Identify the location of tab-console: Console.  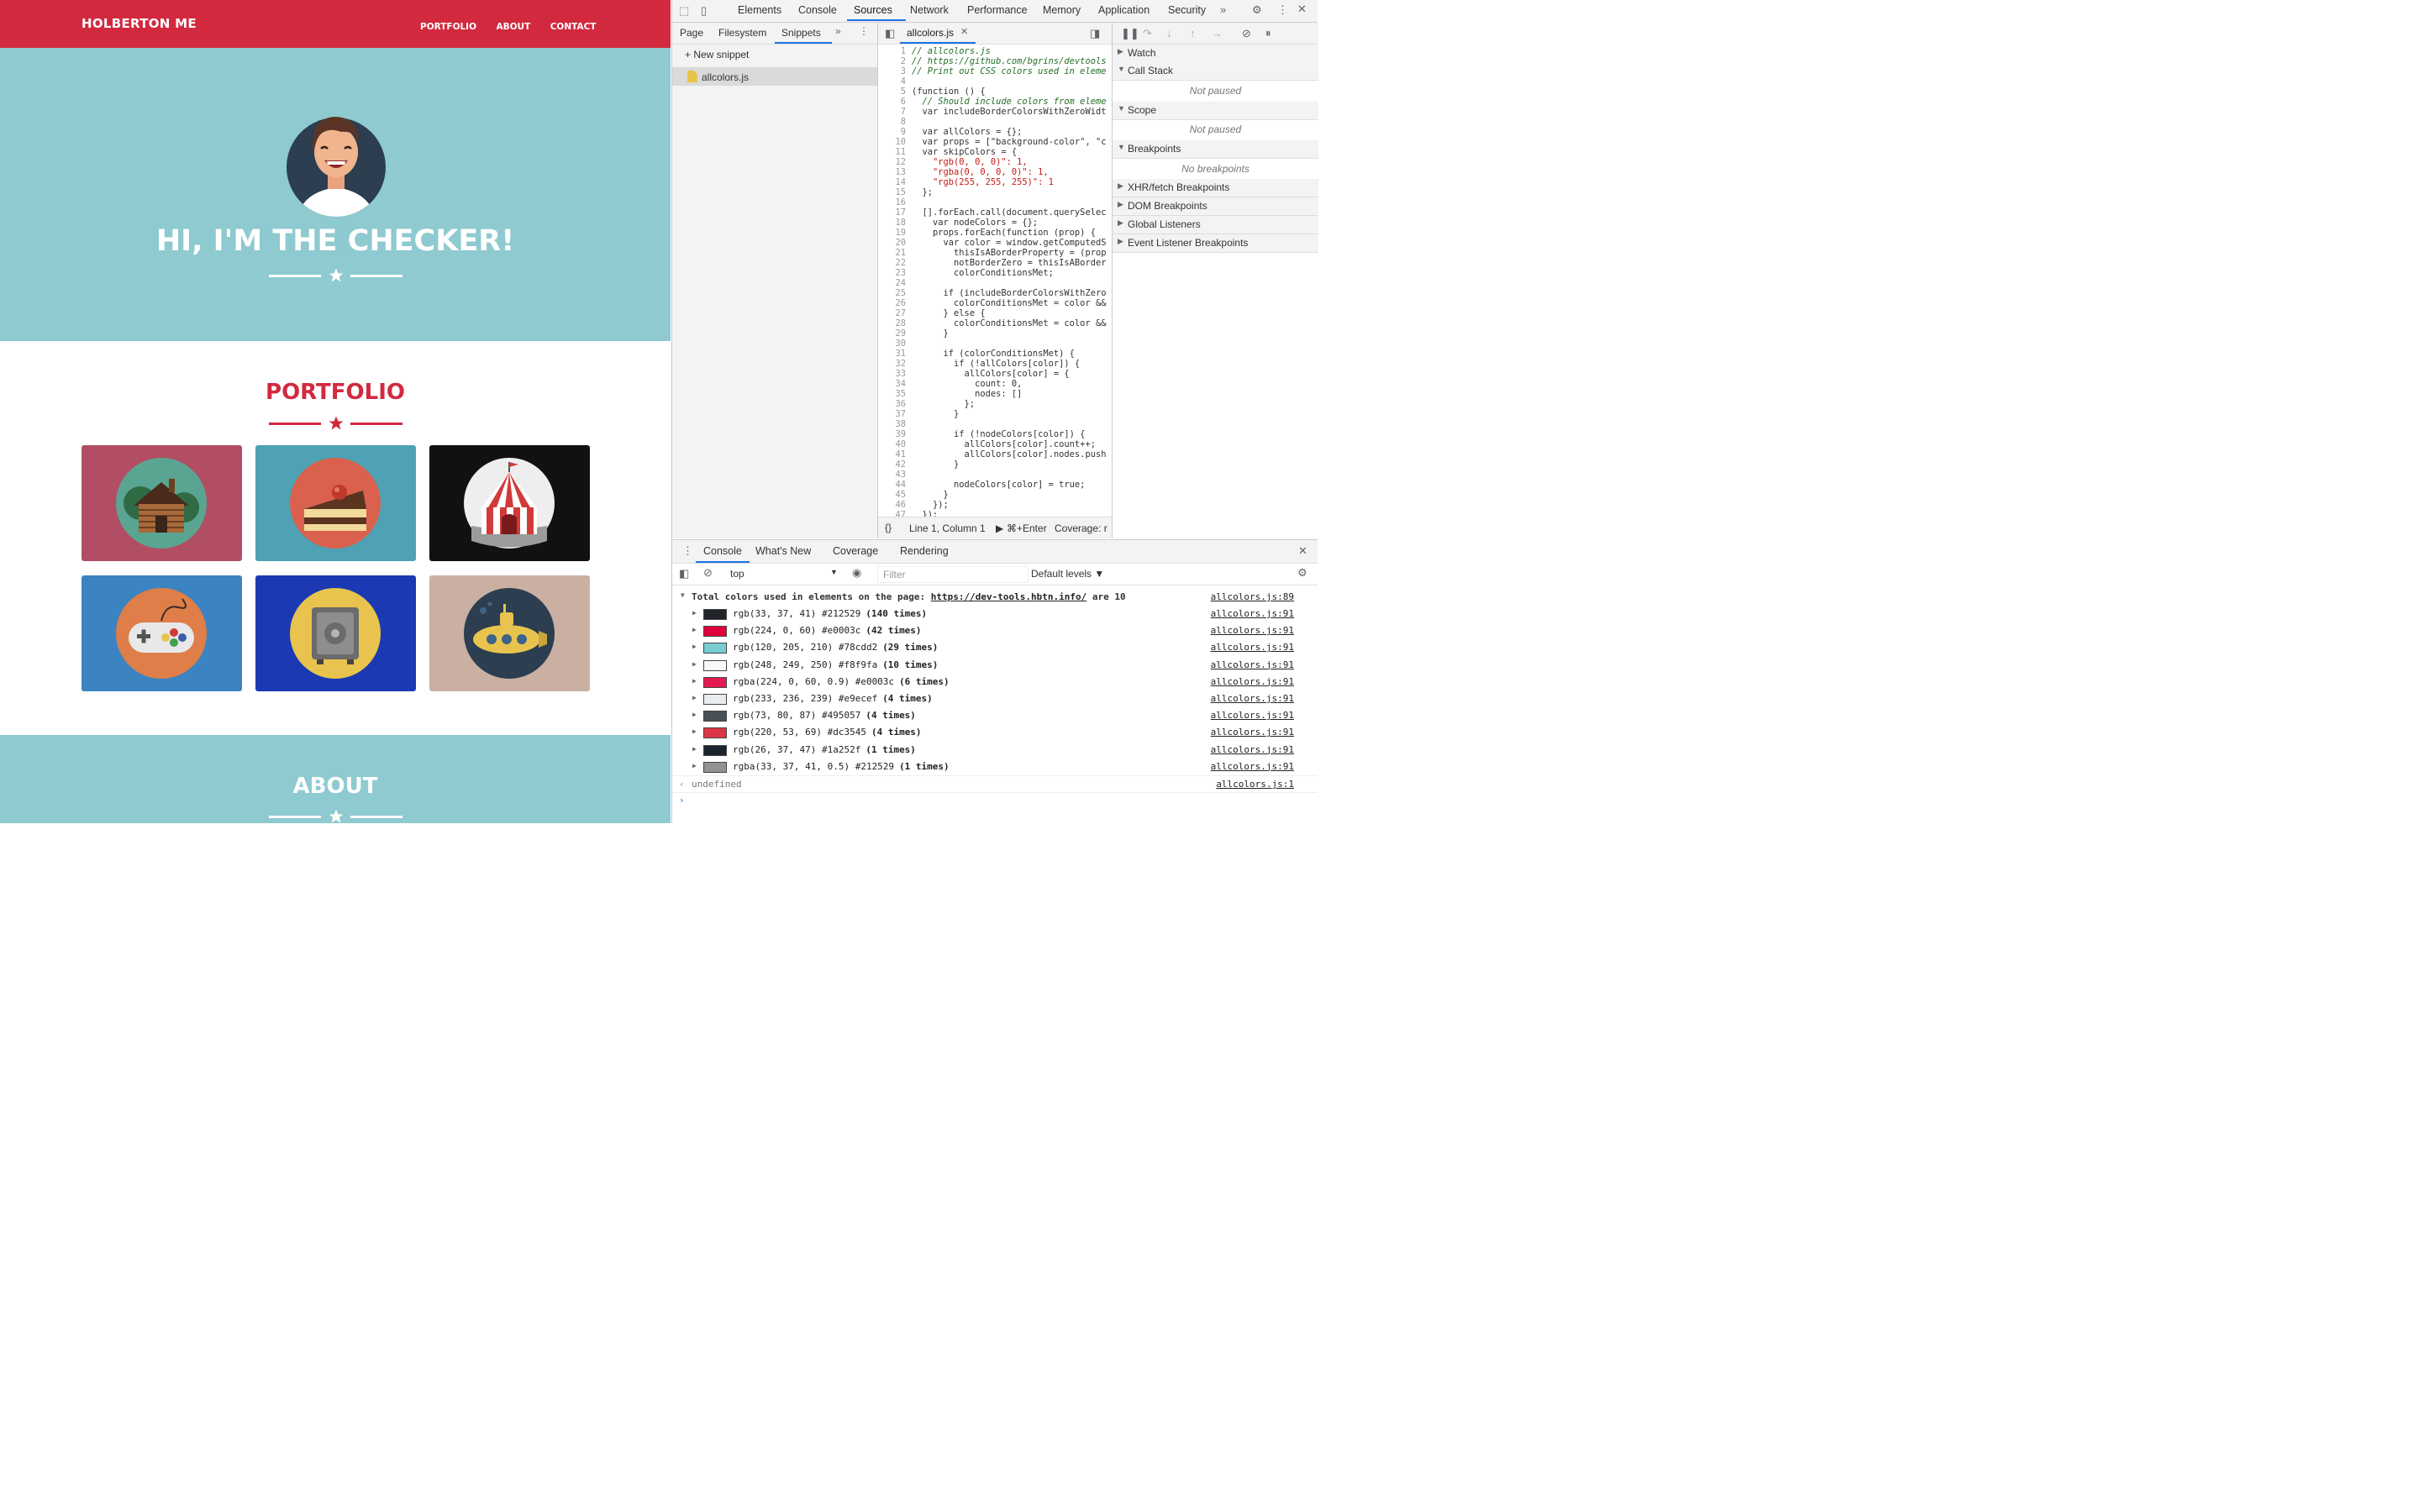
(817, 10).